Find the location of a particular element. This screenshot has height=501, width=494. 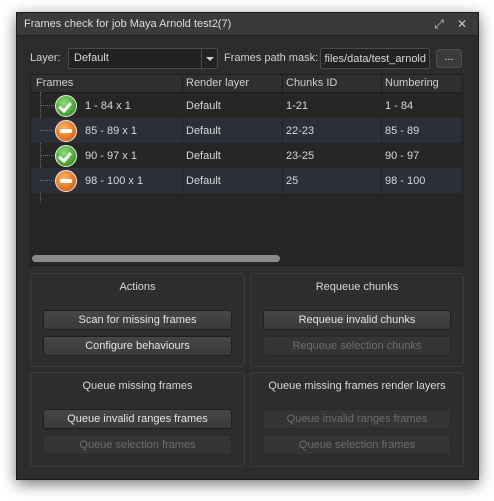

queue-render-layers-title: Queue missing frames render layers is located at coordinates (357, 386).